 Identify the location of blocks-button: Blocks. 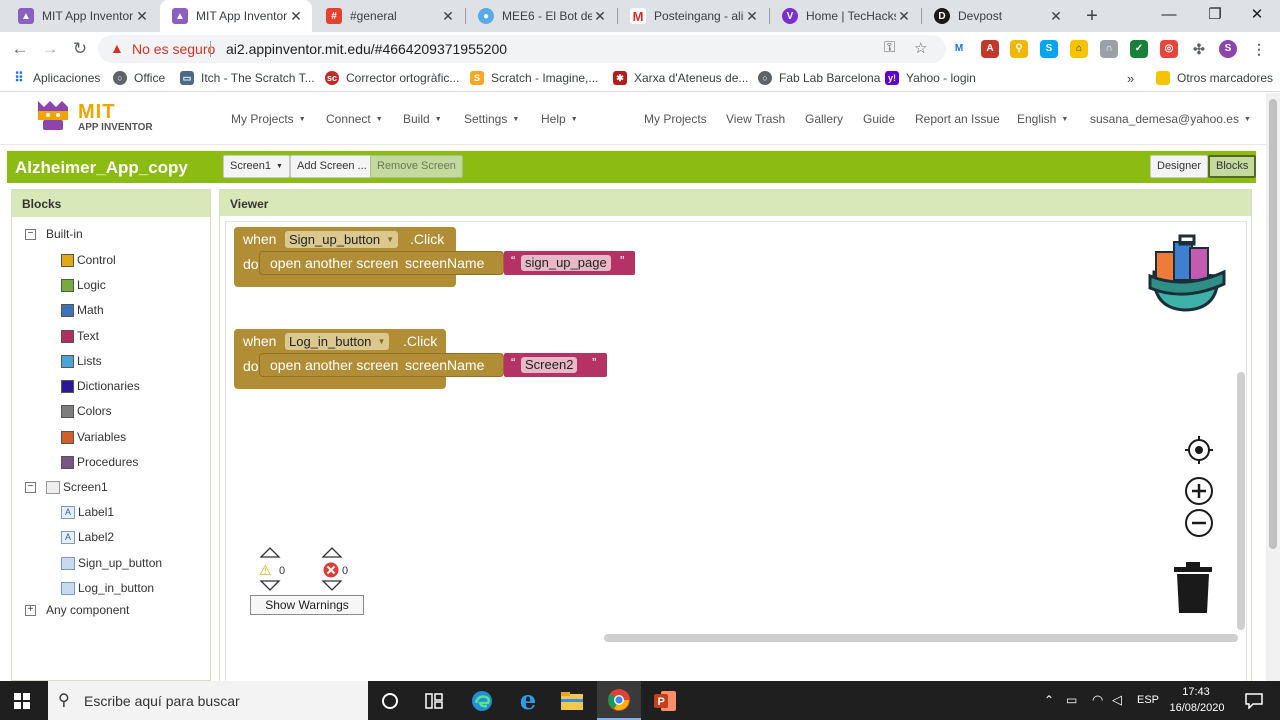
(1232, 166).